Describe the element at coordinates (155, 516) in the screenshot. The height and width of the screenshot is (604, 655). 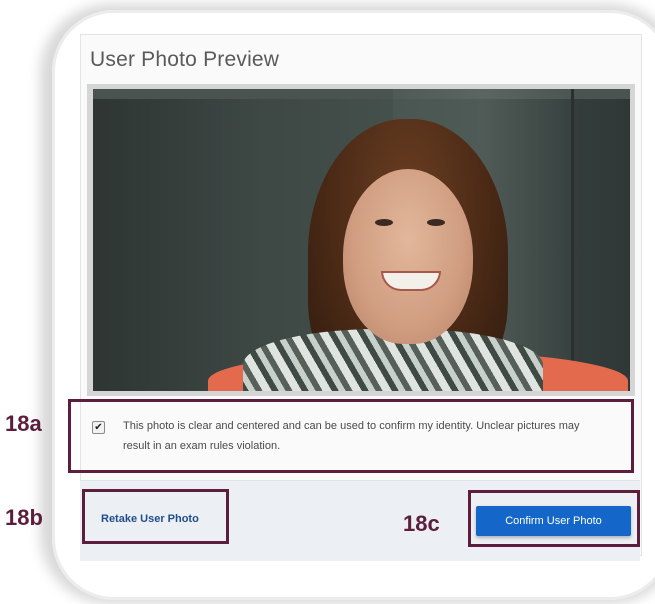
I see `callout-box-18b` at that location.